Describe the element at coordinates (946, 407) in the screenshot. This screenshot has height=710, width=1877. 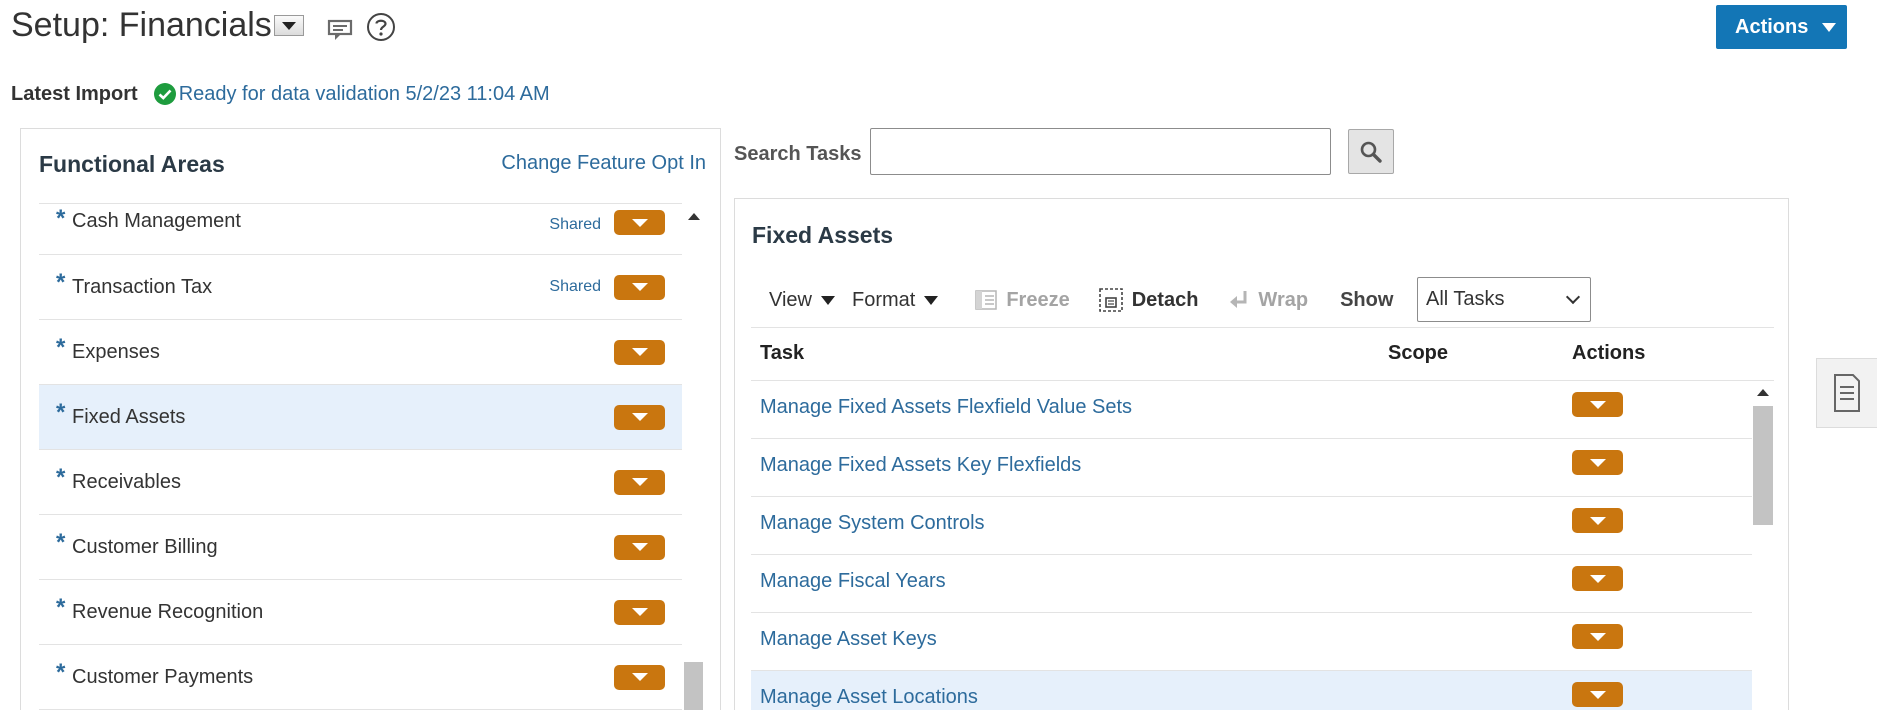
I see `task-link: Manage Fixed Assets Flexfield Value Sets` at that location.